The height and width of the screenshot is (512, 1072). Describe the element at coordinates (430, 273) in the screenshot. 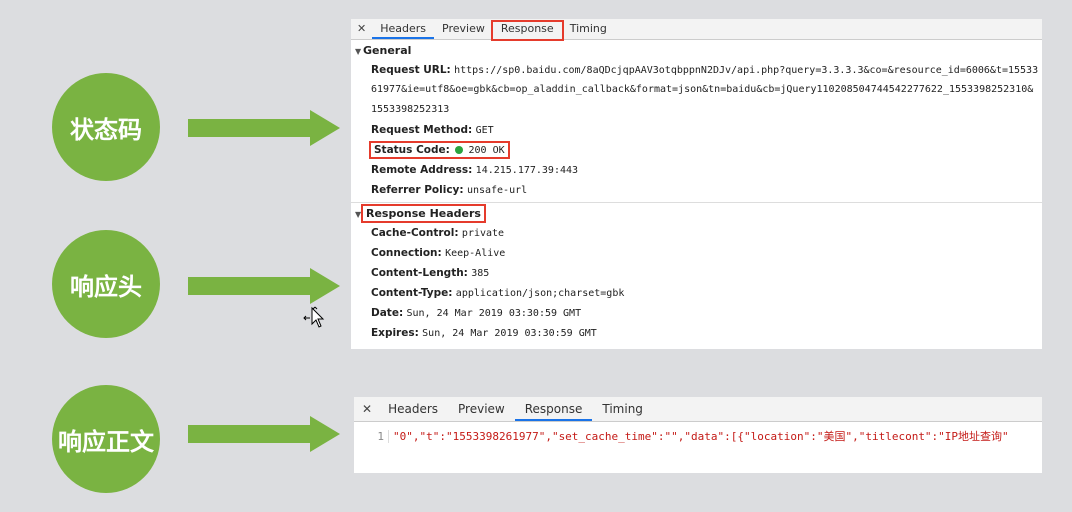

I see `header-row: Content-Length: 385` at that location.